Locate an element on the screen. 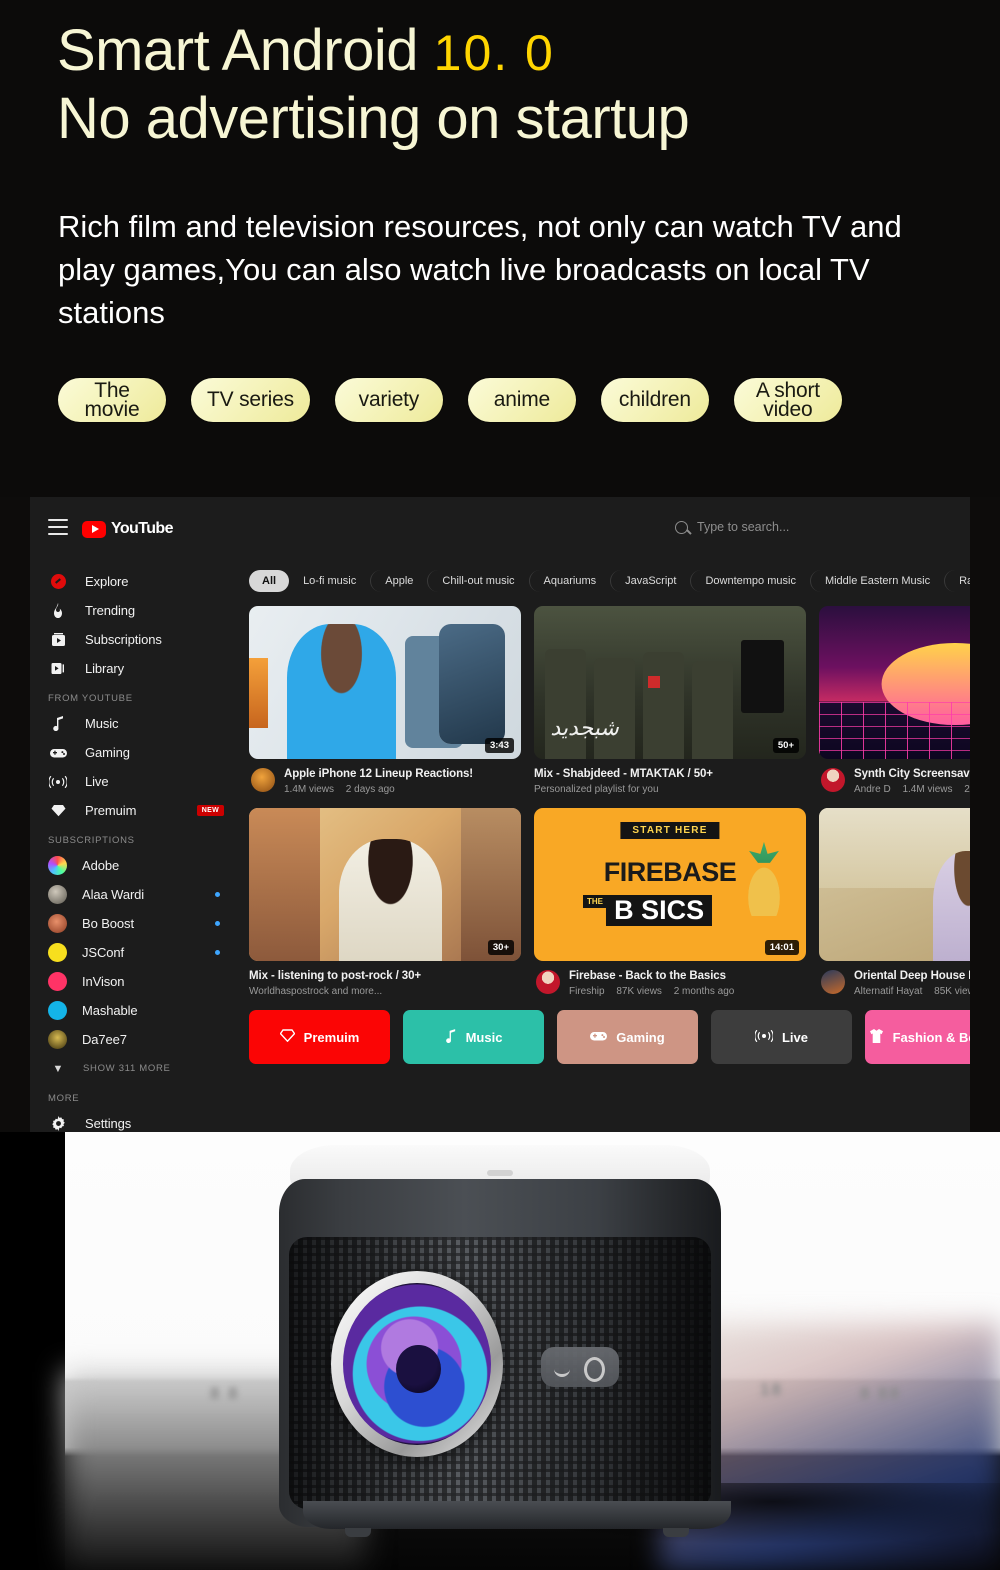 This screenshot has width=1000, height=1570. hamburger-menu-icon is located at coordinates (58, 527).